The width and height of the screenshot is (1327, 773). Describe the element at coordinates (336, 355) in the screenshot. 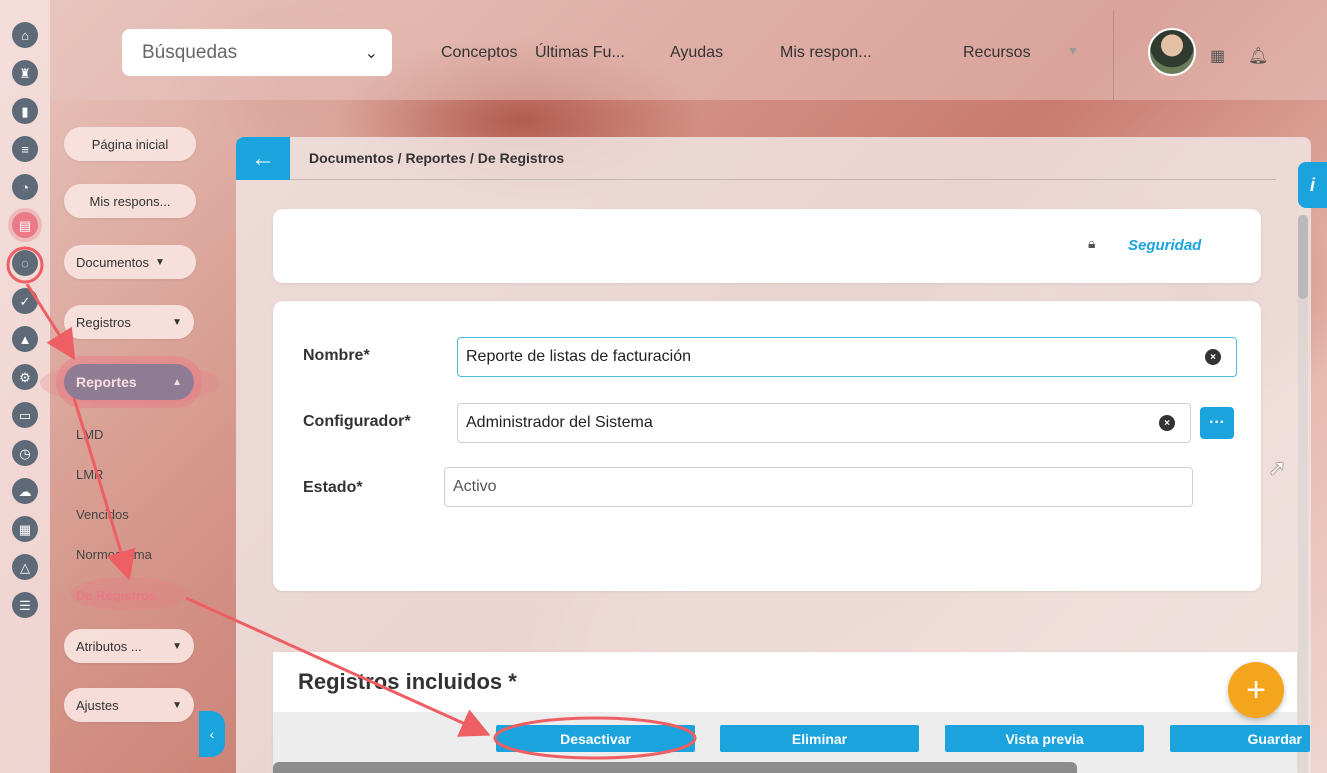

I see `nombre-label: Nombre*` at that location.